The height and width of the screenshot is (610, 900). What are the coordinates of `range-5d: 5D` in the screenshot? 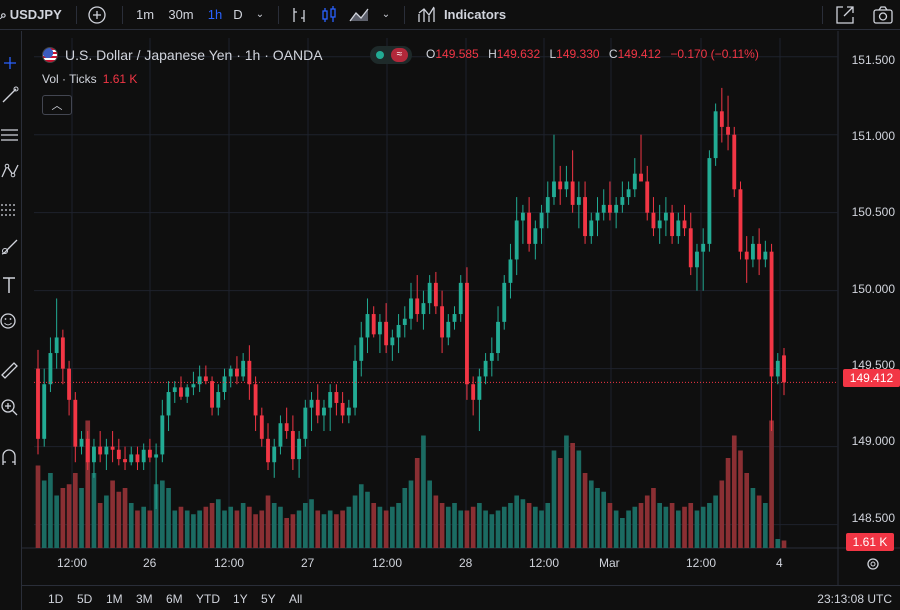 It's located at (84, 599).